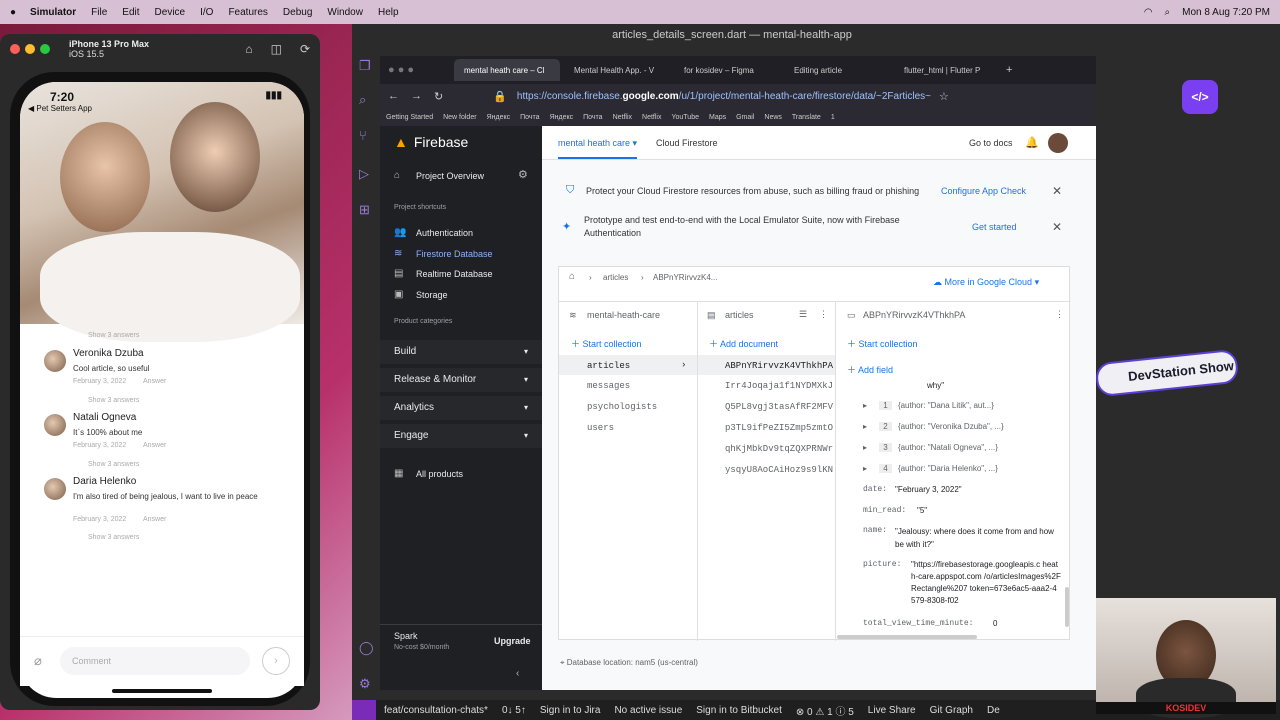 Image resolution: width=1280 pixels, height=720 pixels. I want to click on live-share: Live Share, so click(892, 710).